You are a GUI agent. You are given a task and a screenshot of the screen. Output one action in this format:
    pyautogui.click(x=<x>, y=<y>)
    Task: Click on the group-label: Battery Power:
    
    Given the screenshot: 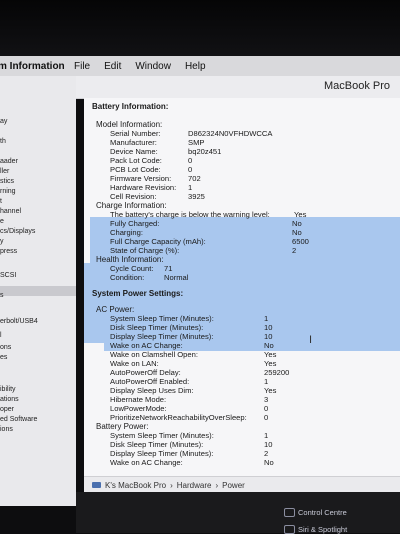 What is the action you would take?
    pyautogui.click(x=122, y=426)
    